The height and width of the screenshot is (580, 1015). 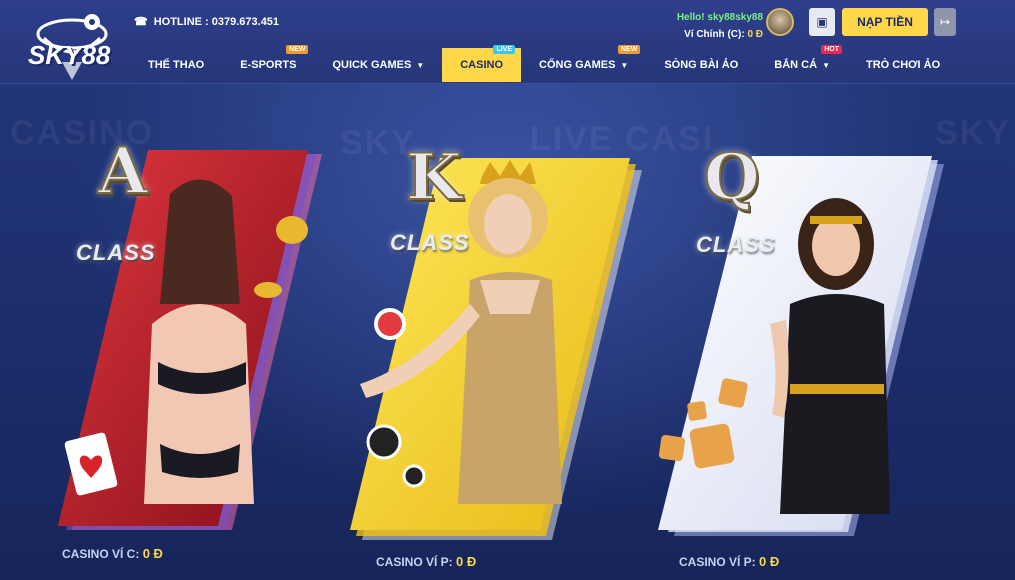 I want to click on avatar, so click(x=780, y=22).